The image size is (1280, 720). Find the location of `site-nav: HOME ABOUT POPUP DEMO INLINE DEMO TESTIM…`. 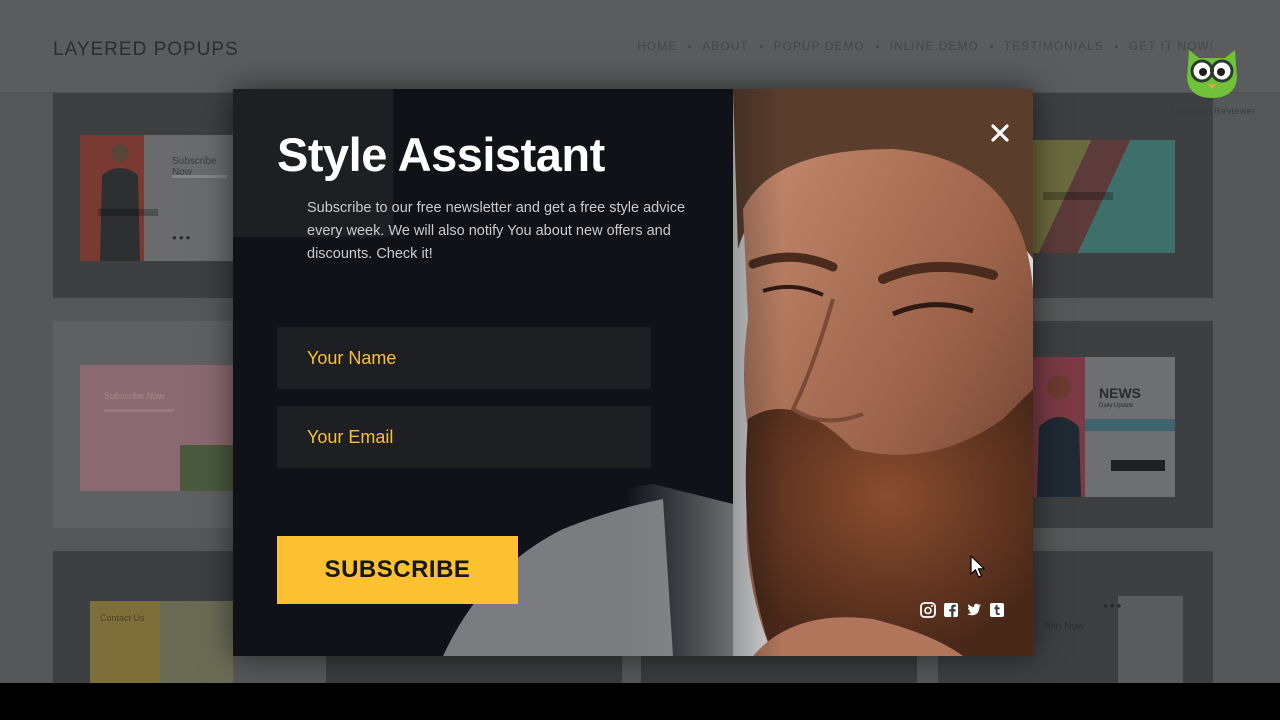

site-nav: HOME ABOUT POPUP DEMO INLINE DEMO TESTIM… is located at coordinates (925, 46).